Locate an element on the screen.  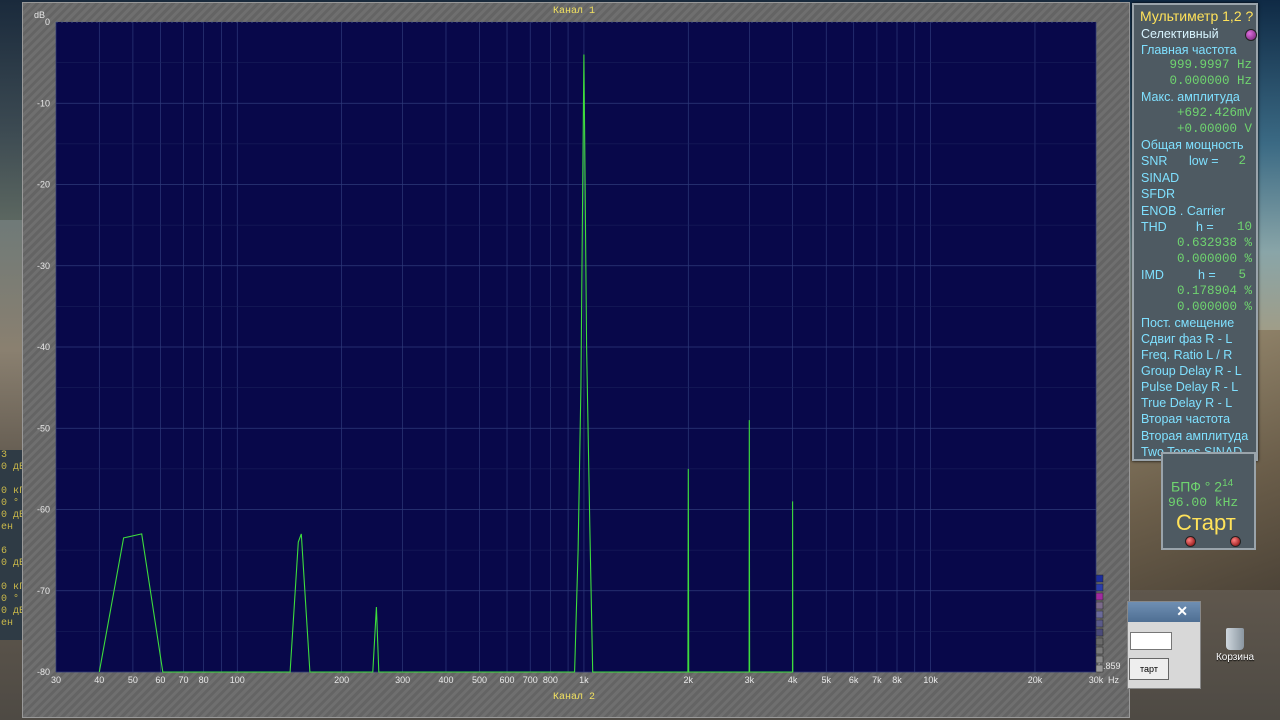
right-led-icon is located at coordinates (1235, 541).